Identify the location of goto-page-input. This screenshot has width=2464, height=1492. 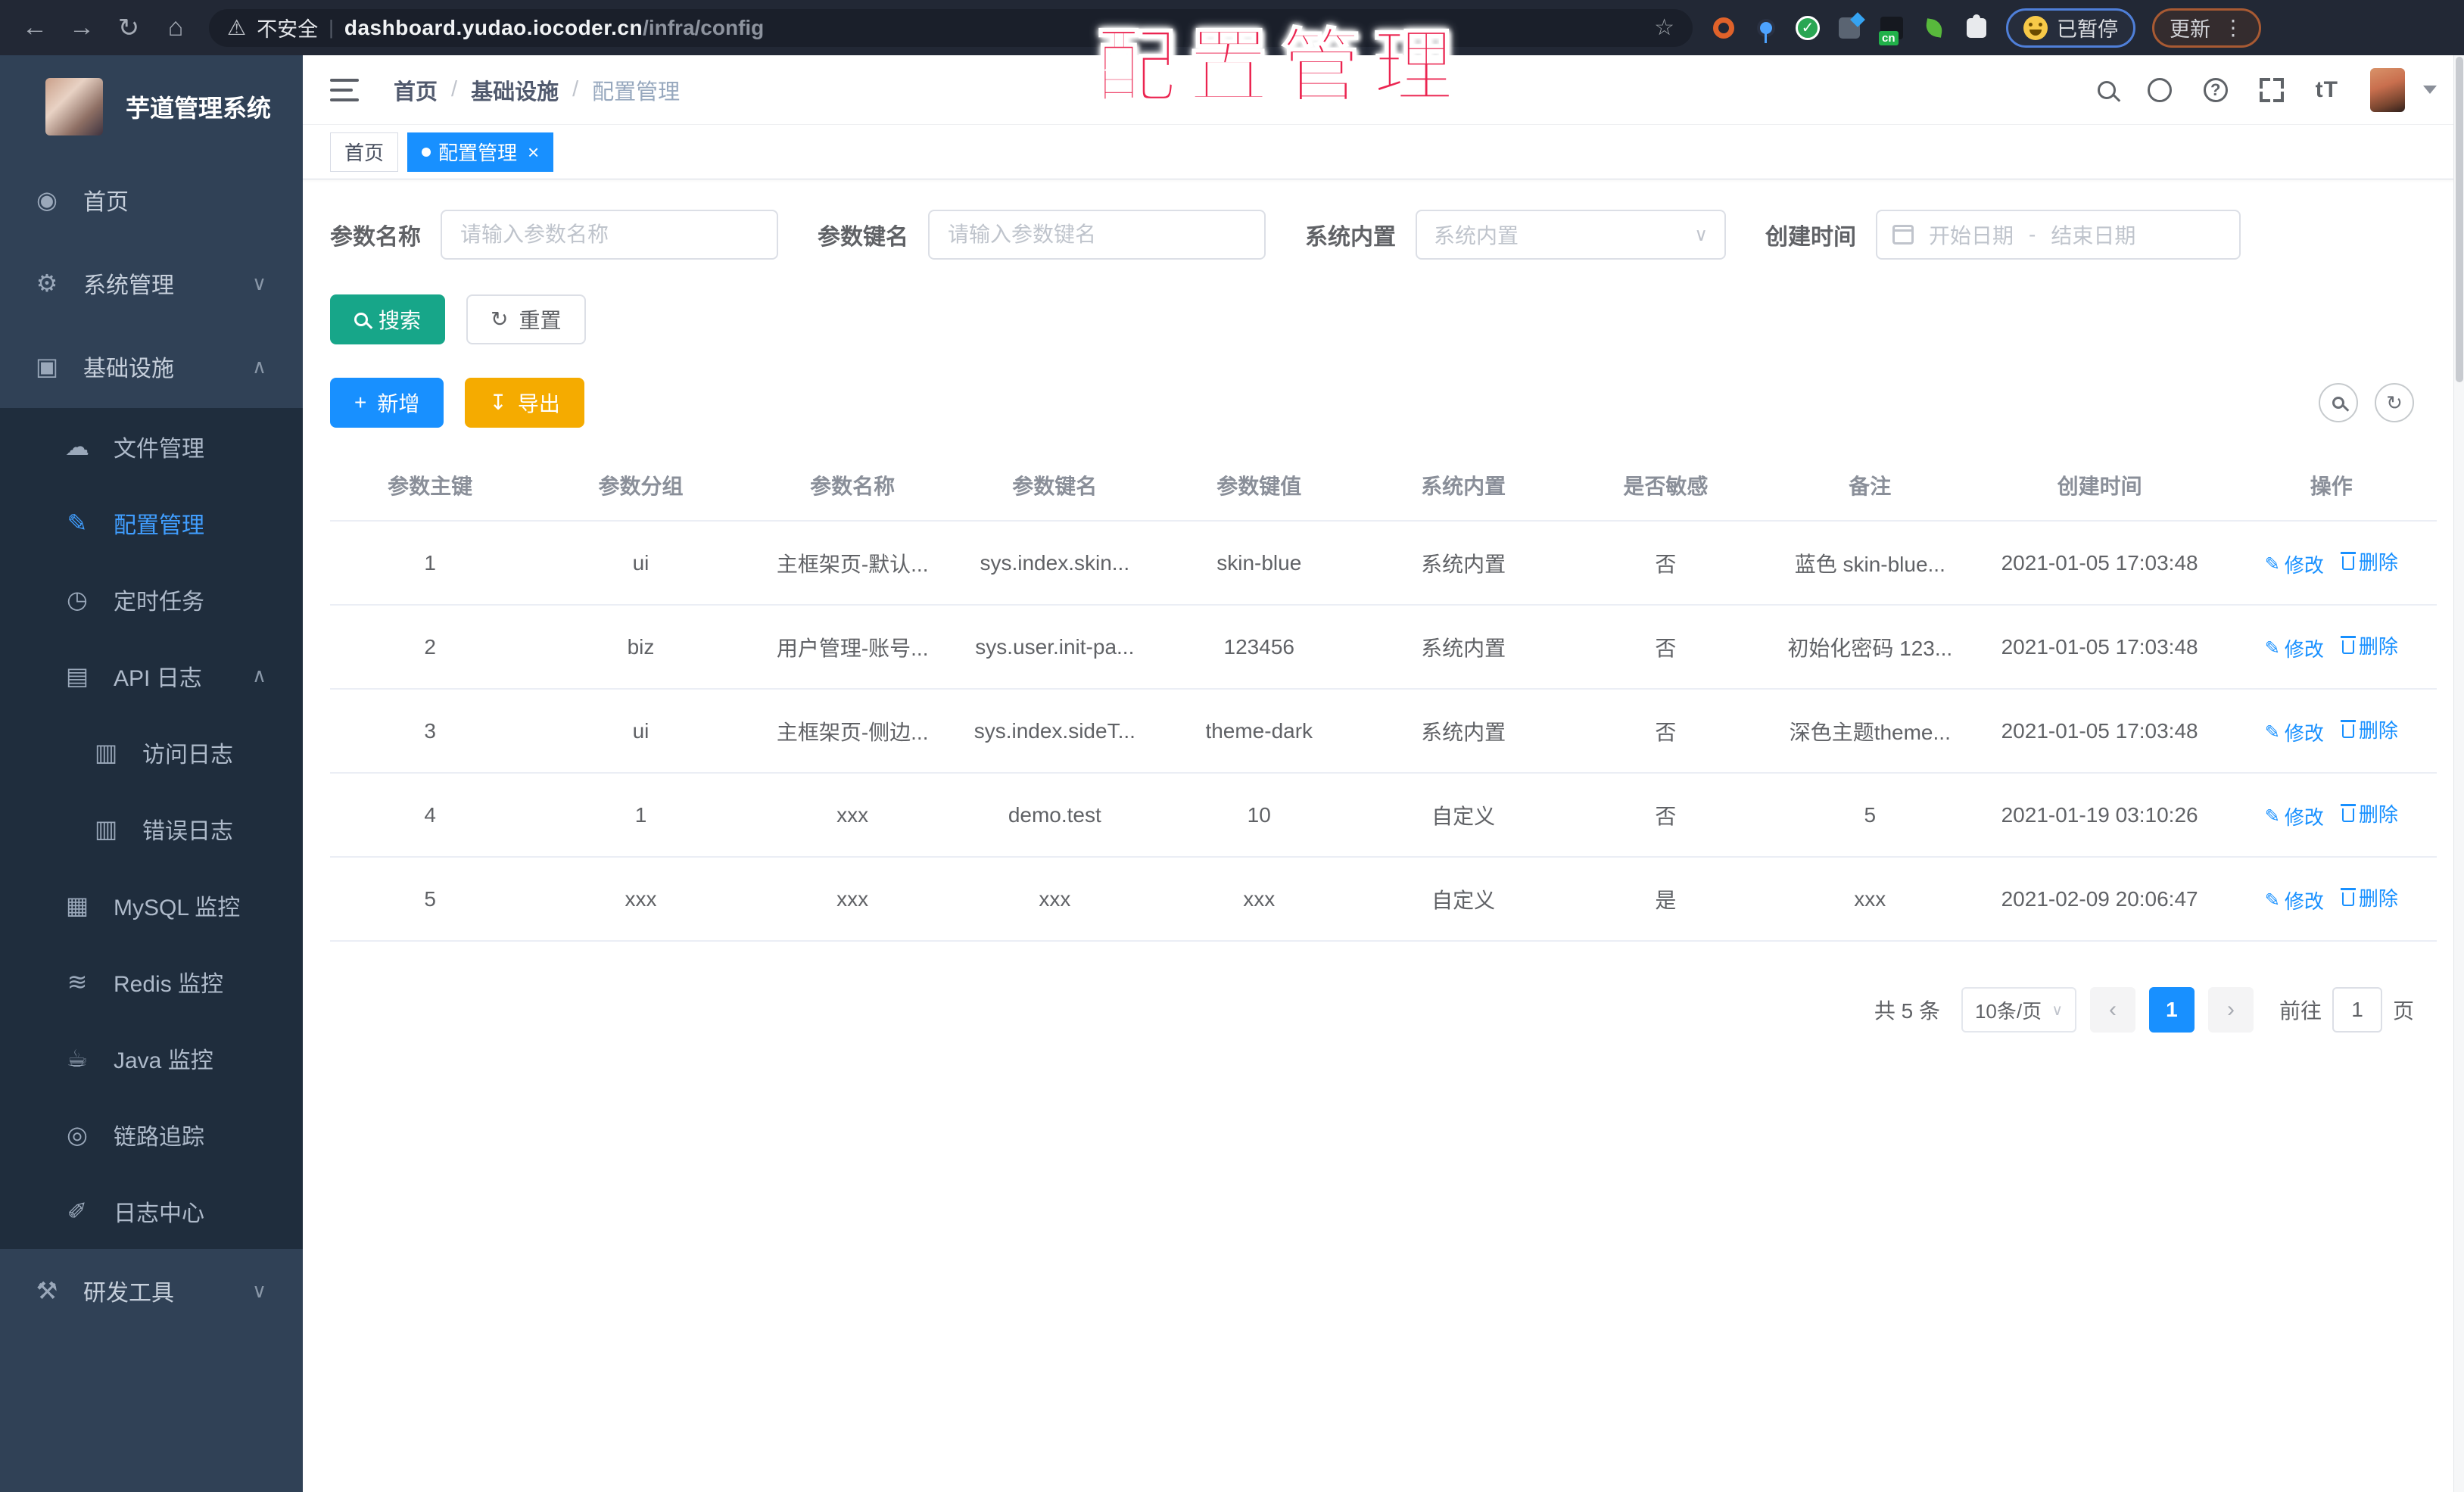
(2357, 1010).